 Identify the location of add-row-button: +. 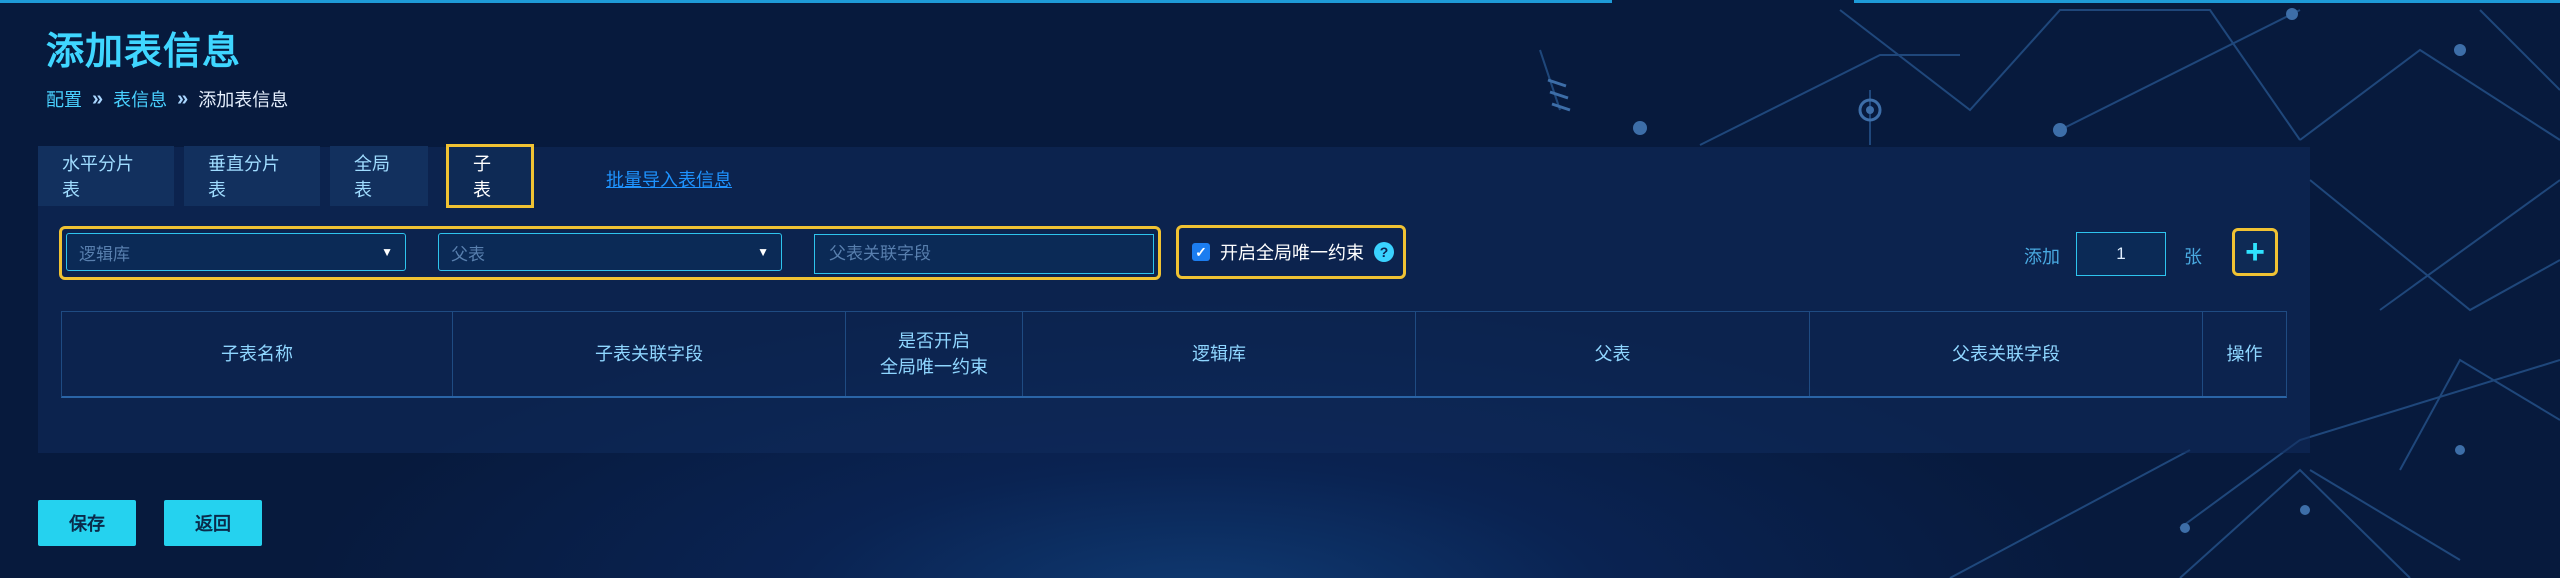
(2255, 252).